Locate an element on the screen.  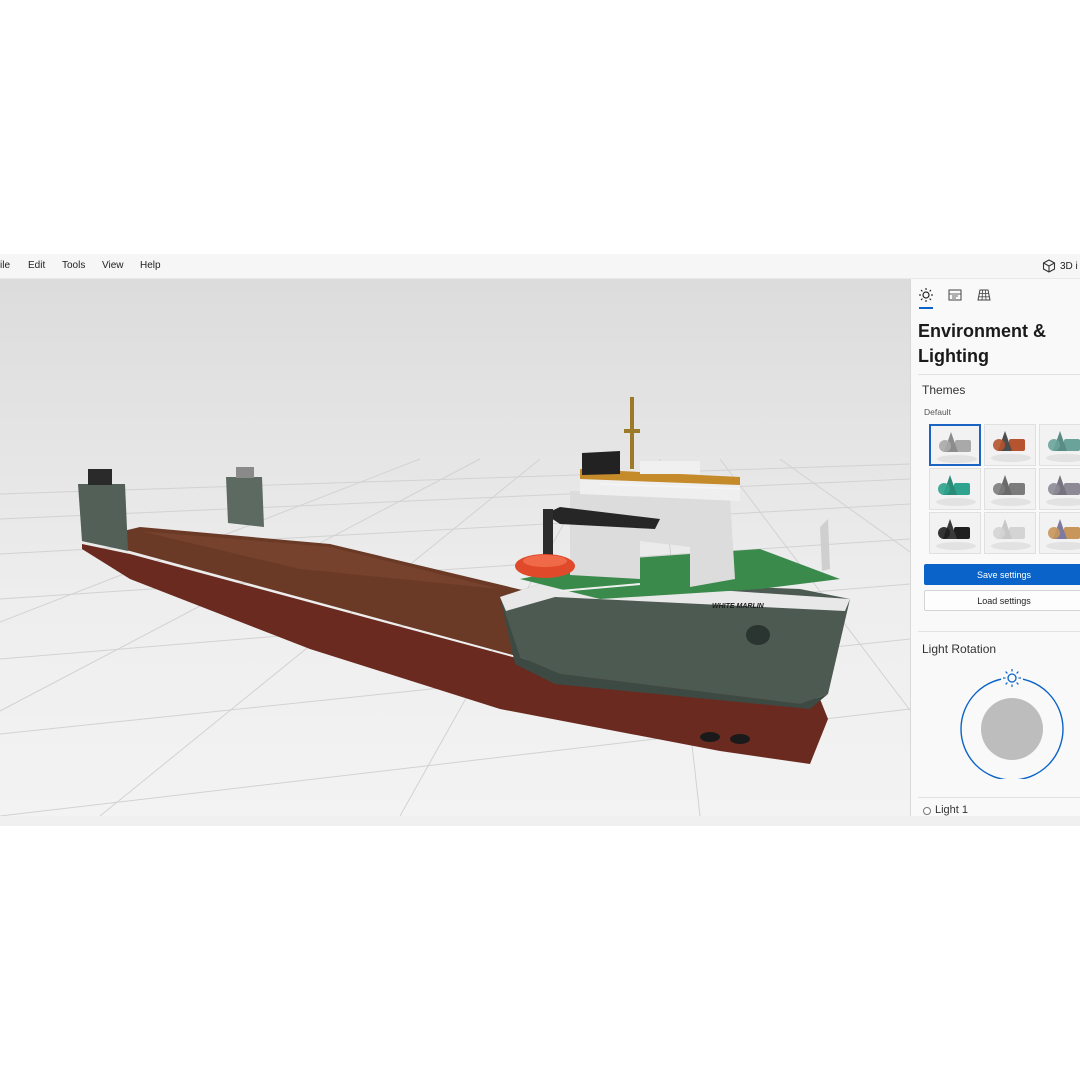
sun-icon is located at coordinates (926, 295).